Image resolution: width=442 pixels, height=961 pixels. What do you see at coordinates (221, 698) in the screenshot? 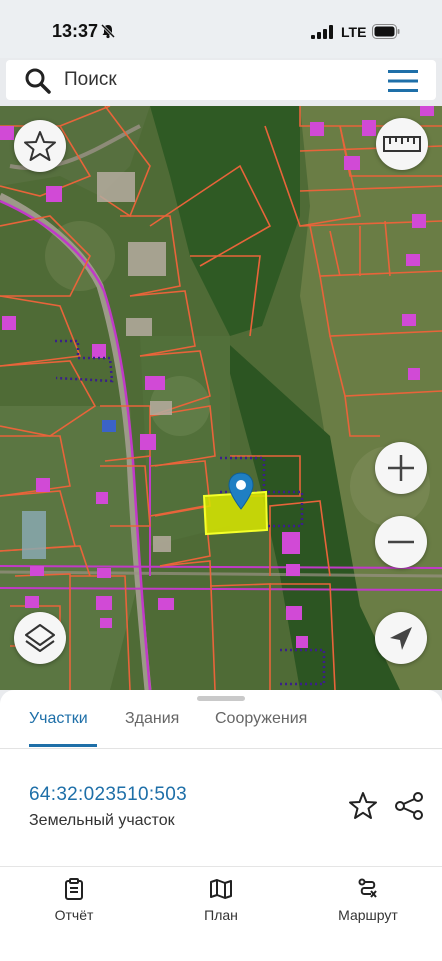
I see `sheet-drag-handle` at bounding box center [221, 698].